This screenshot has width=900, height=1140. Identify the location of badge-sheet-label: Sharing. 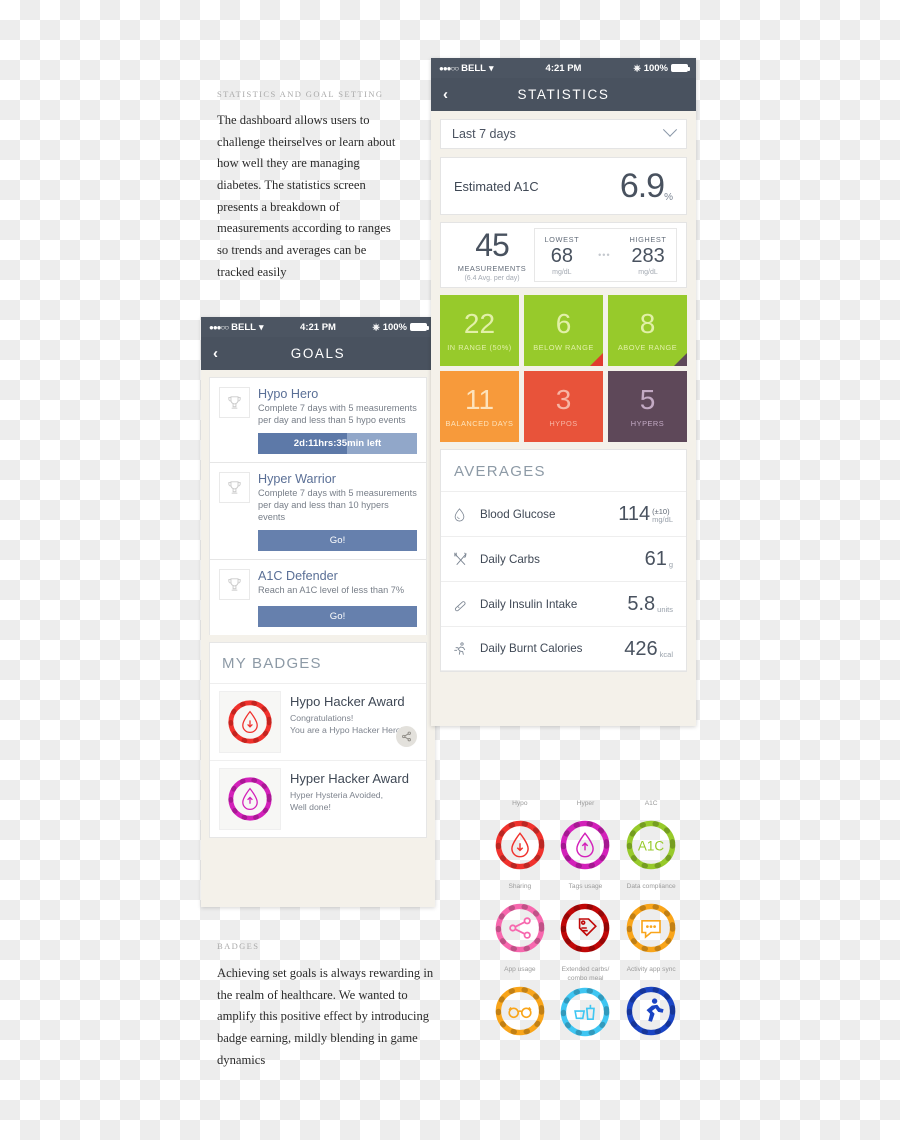
(520, 886).